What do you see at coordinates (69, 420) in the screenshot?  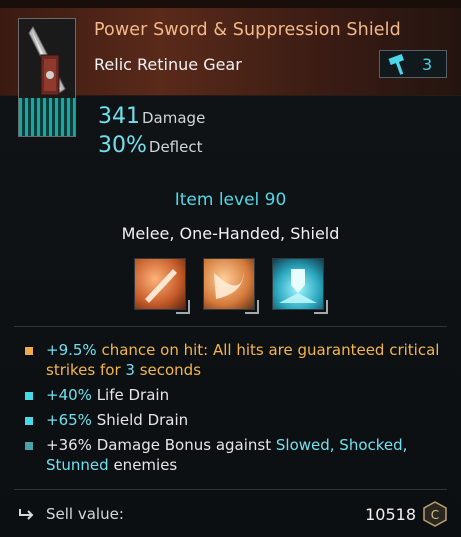 I see `modifier-value: +65%` at bounding box center [69, 420].